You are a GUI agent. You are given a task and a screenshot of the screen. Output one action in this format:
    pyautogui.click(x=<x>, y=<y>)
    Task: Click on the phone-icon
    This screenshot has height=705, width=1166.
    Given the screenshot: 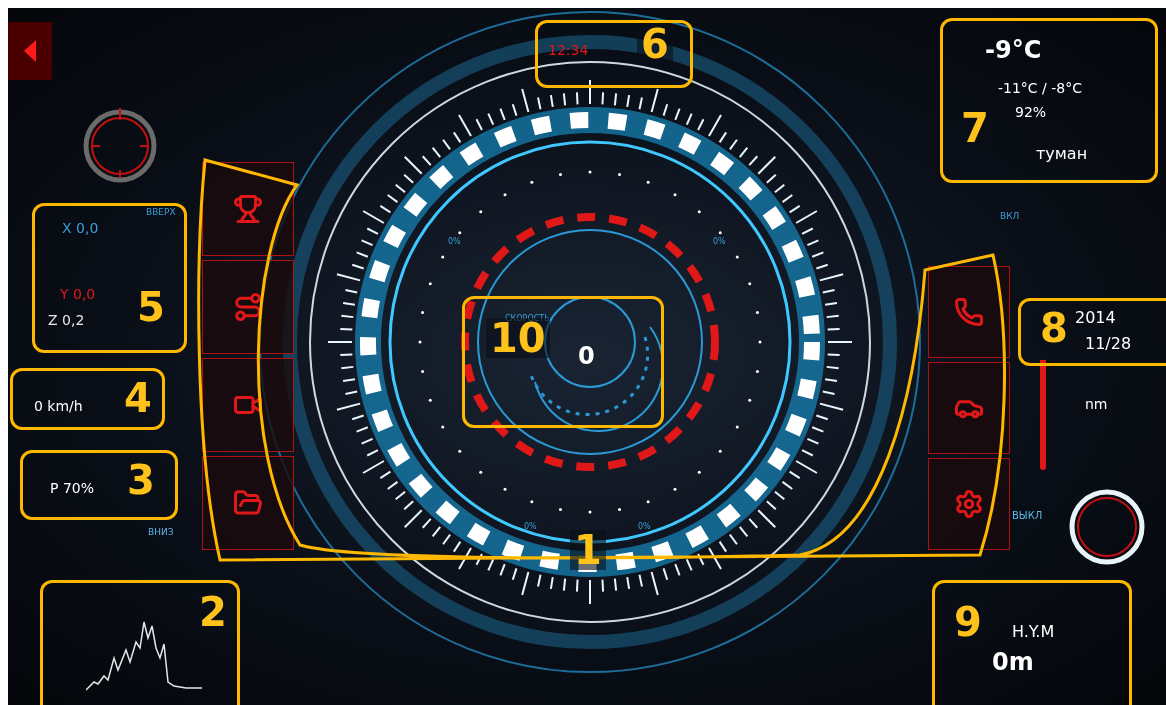 What is the action you would take?
    pyautogui.click(x=969, y=312)
    